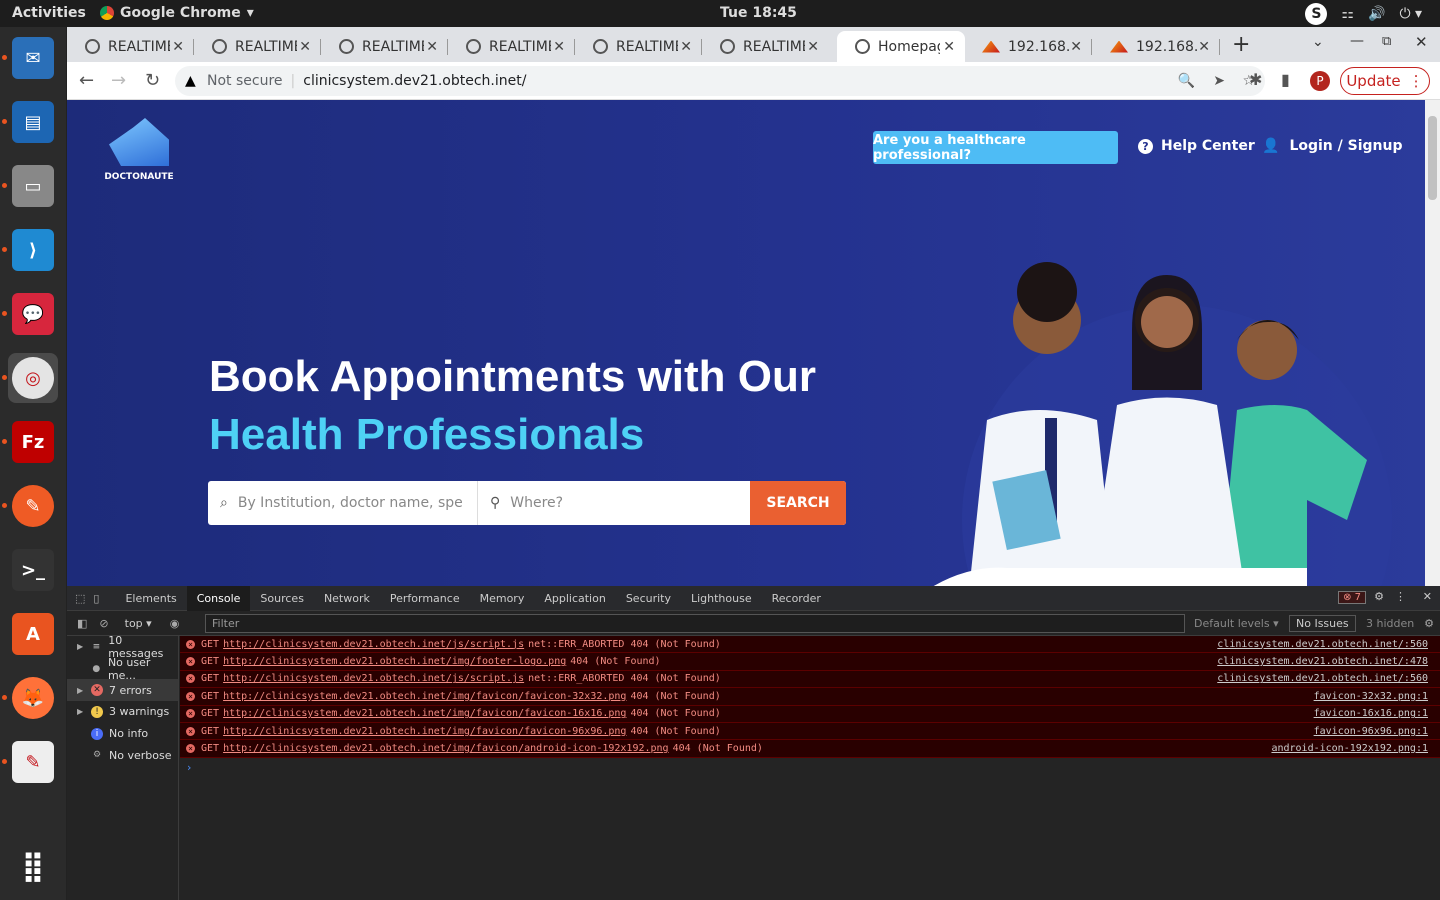  I want to click on text-editor-icon: ✎, so click(33, 762).